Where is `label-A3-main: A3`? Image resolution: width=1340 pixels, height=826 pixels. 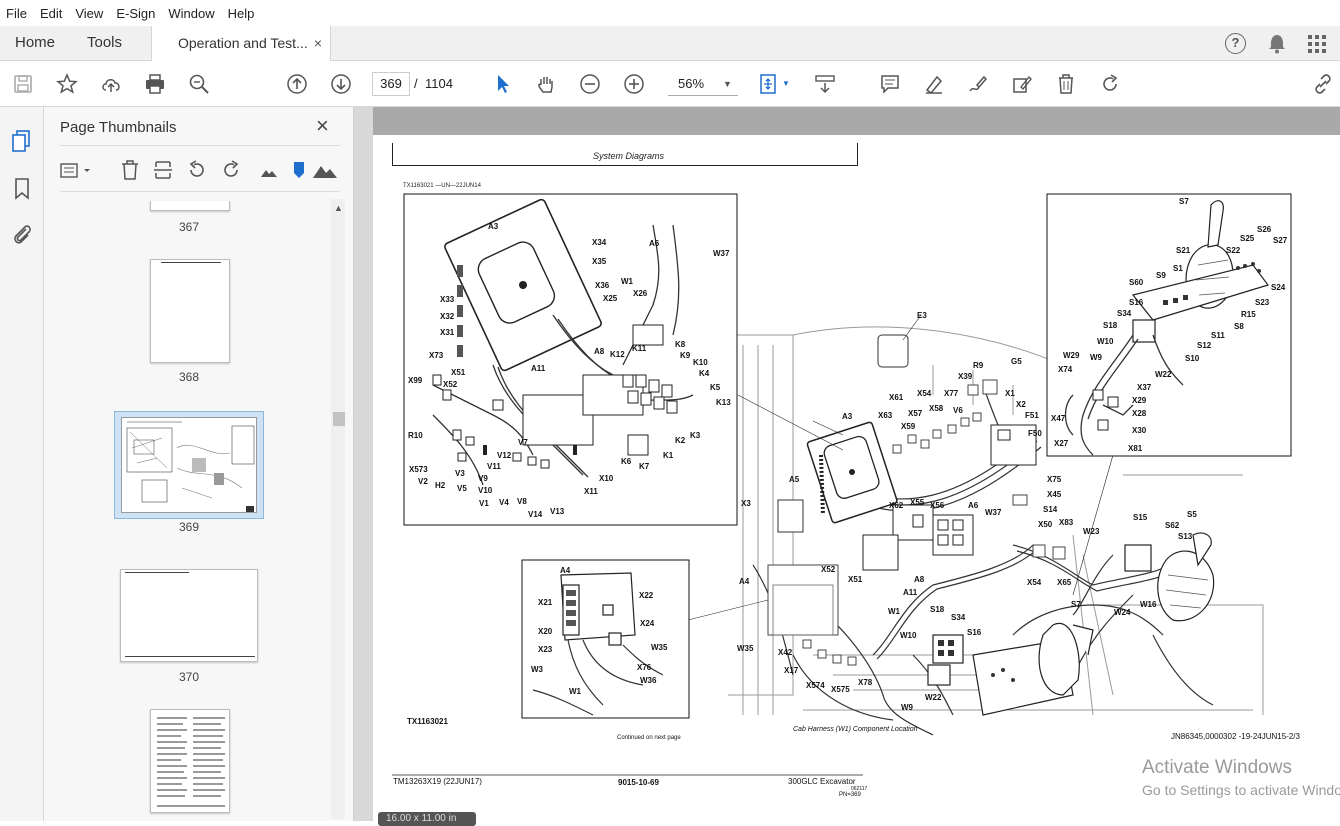 label-A3-main: A3 is located at coordinates (847, 416).